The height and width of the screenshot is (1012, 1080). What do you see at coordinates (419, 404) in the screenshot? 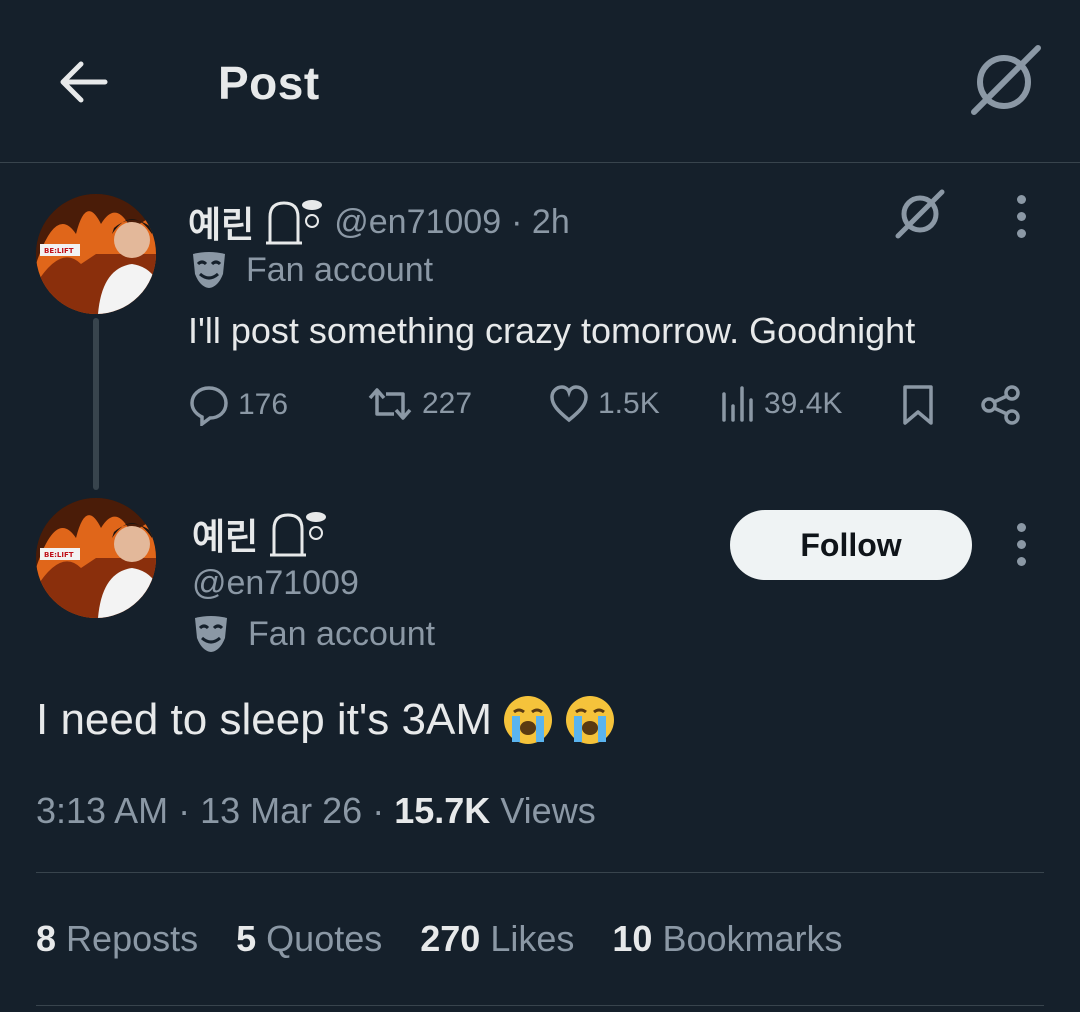
I see `repost-button: 227` at bounding box center [419, 404].